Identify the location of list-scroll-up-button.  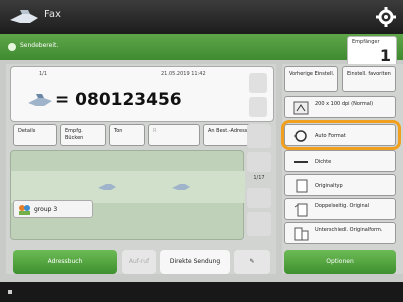
(259, 198).